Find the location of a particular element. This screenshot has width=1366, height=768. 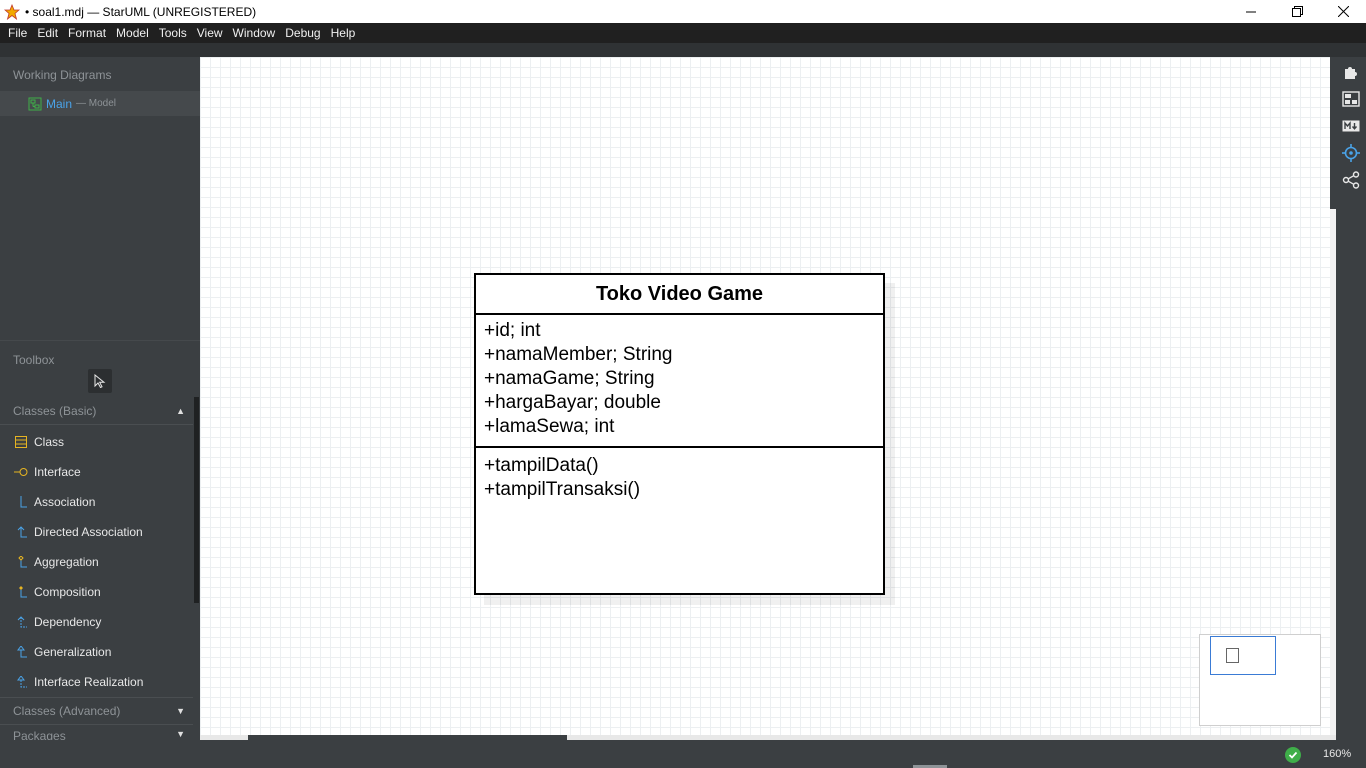

attribute-row: +id; int is located at coordinates (679, 331).